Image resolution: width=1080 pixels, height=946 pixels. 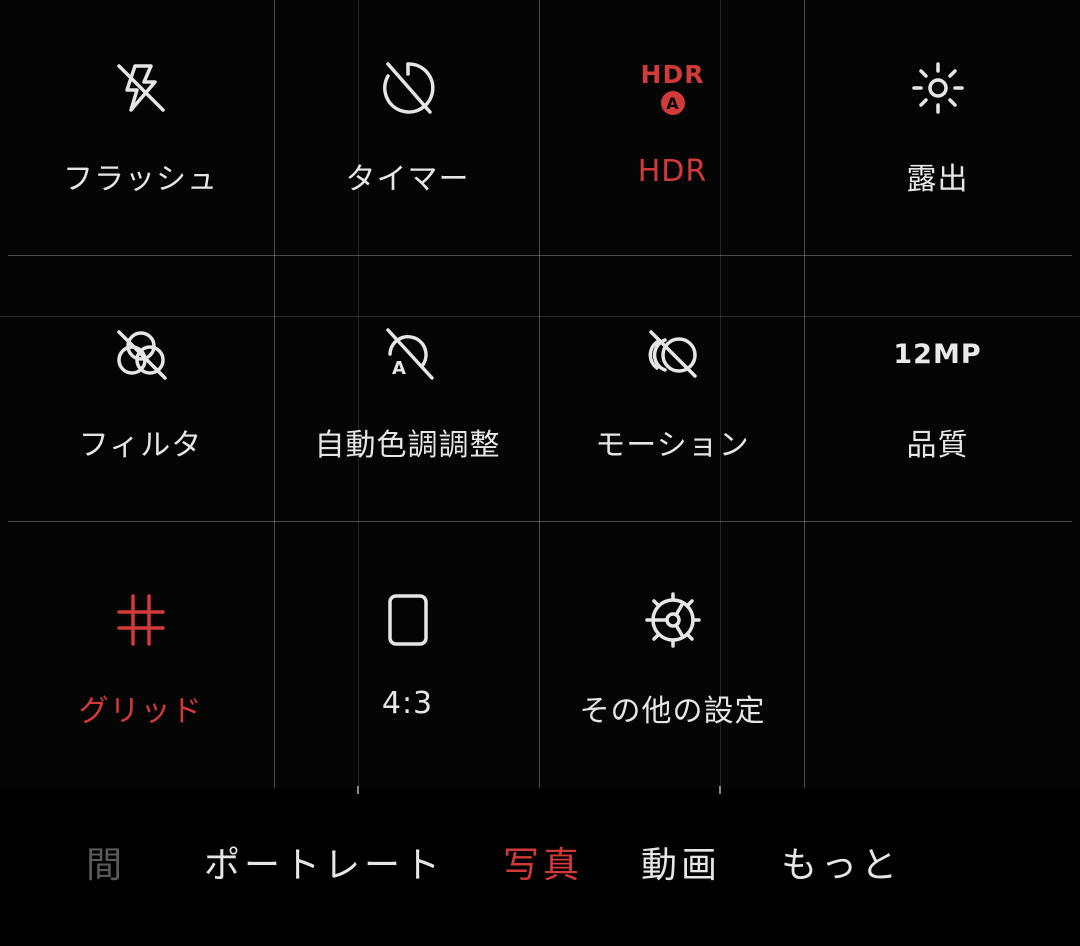 I want to click on grid-setting-button: グリッド, so click(x=140, y=665).